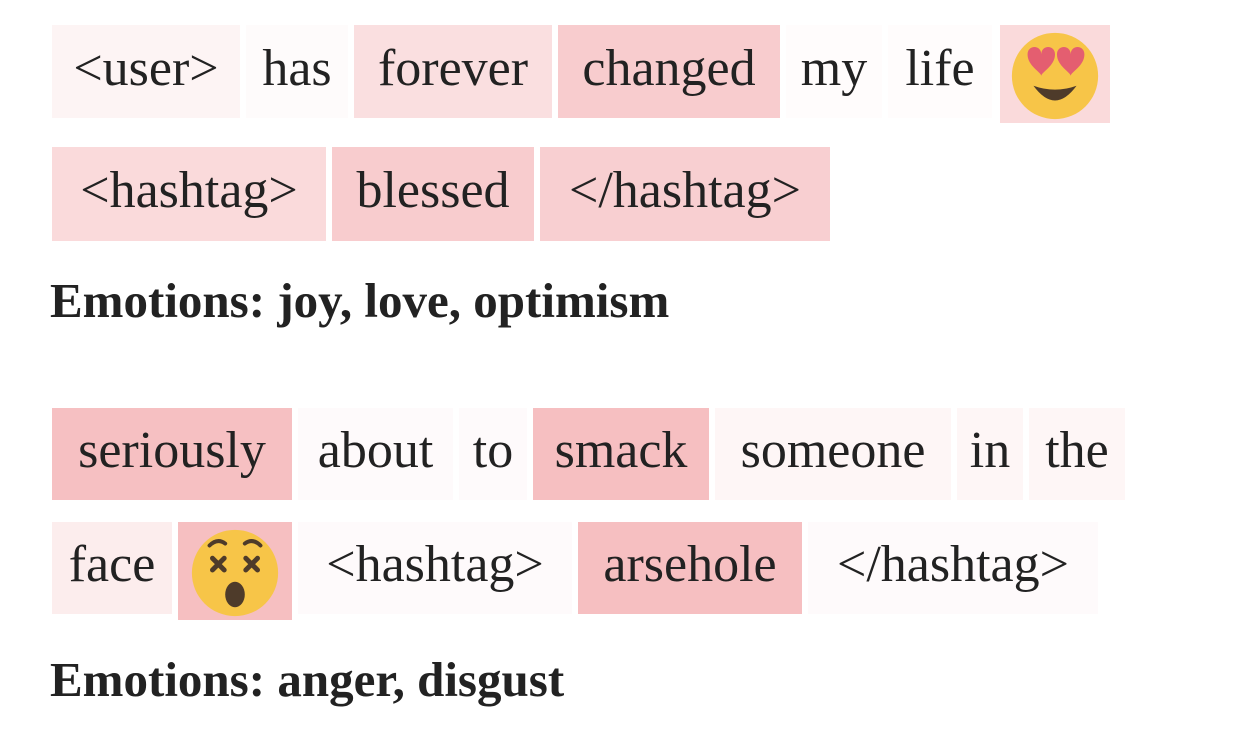 Image resolution: width=1258 pixels, height=730 pixels. Describe the element at coordinates (360, 300) in the screenshot. I see `emotions-label: Emotions: joy, love, optimism` at that location.